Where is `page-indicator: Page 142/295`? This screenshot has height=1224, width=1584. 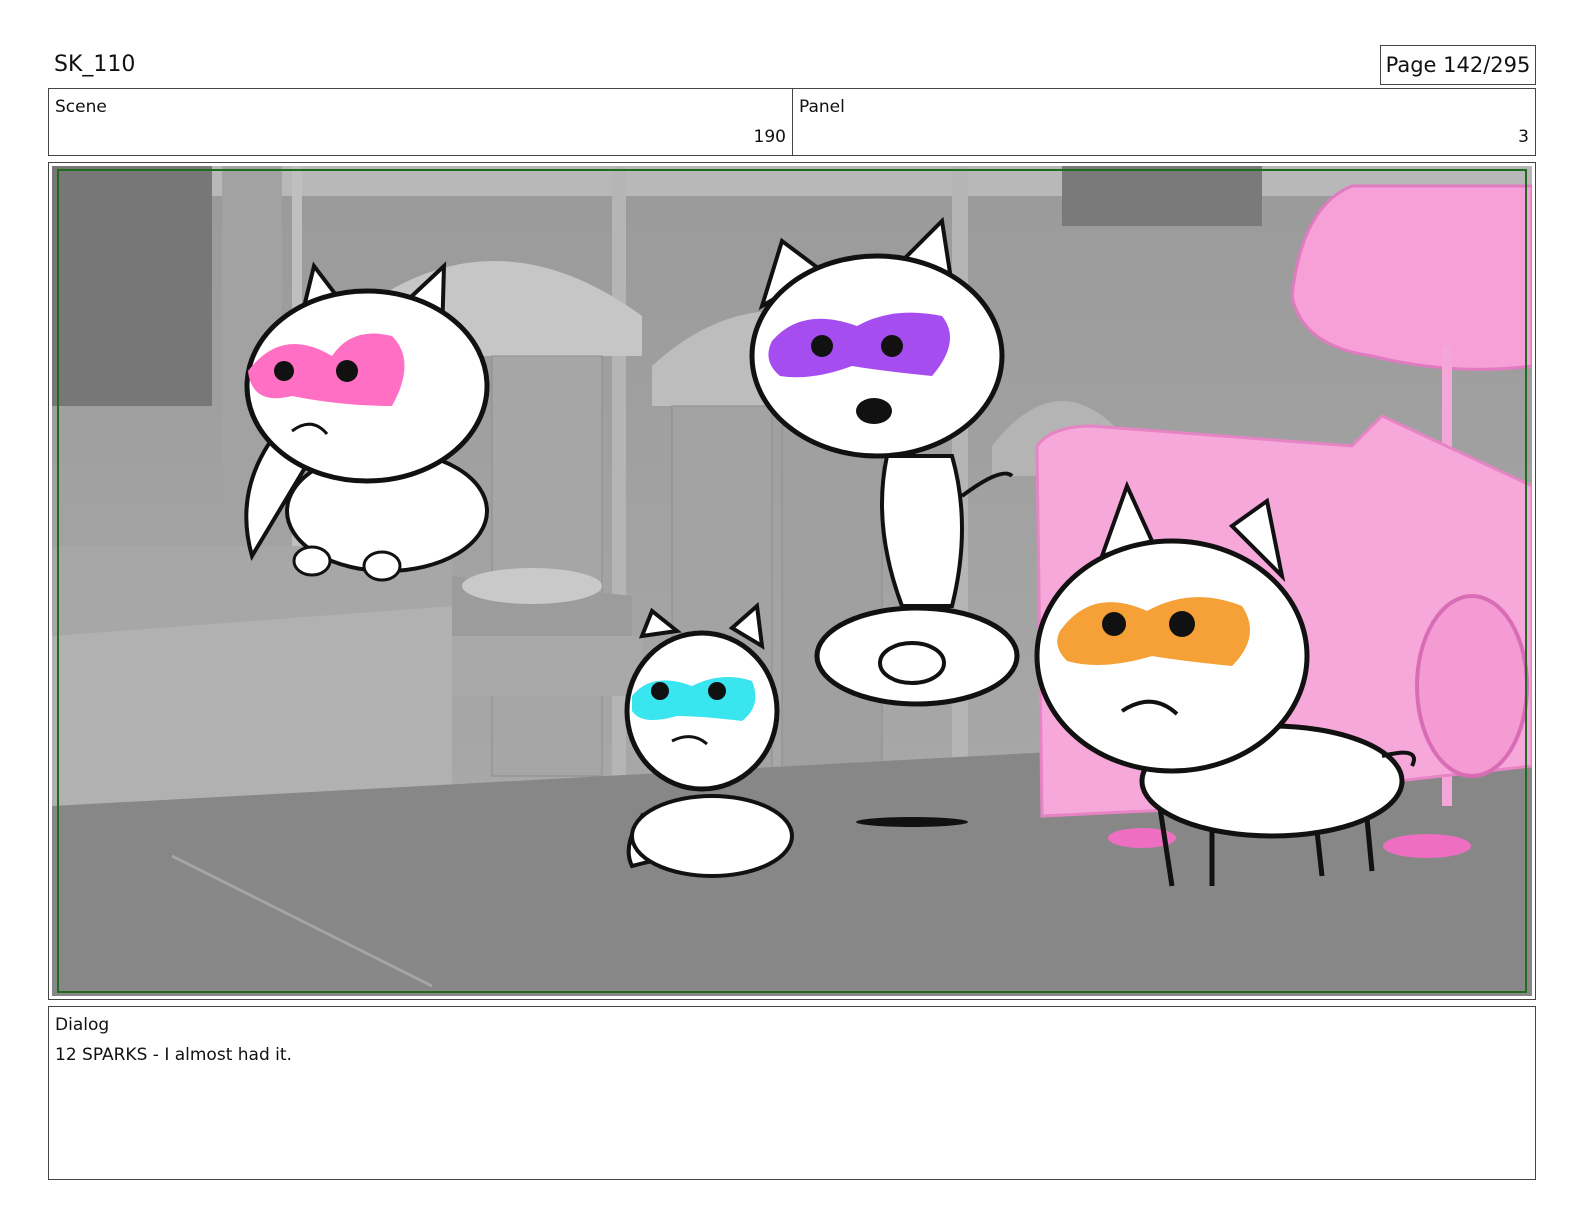
page-indicator: Page 142/295 is located at coordinates (1458, 65).